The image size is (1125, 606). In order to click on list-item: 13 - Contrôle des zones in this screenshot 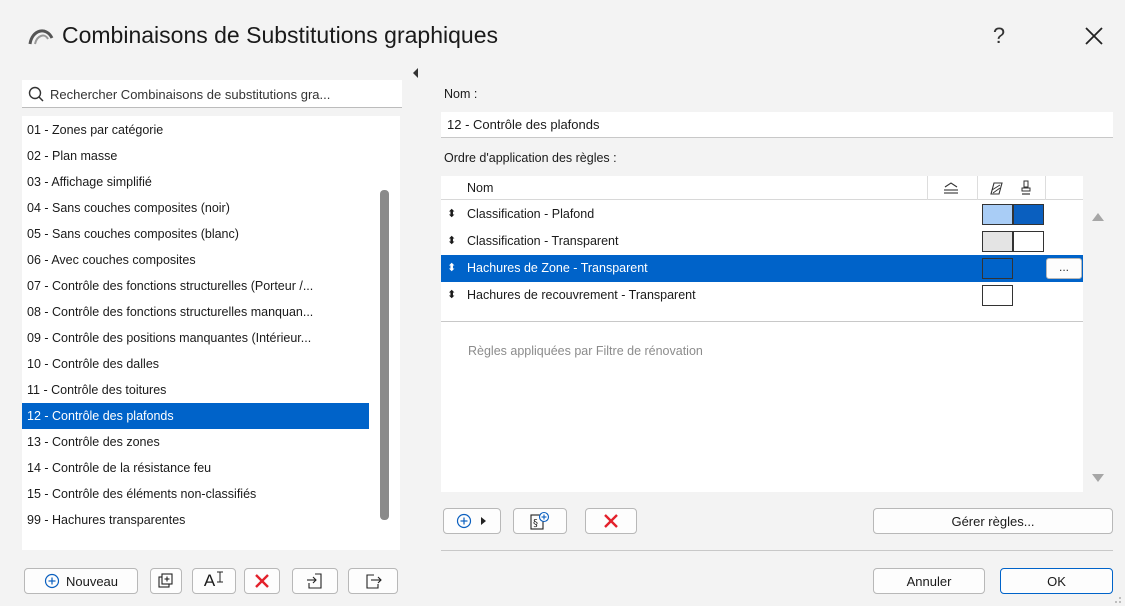, I will do `click(195, 442)`.